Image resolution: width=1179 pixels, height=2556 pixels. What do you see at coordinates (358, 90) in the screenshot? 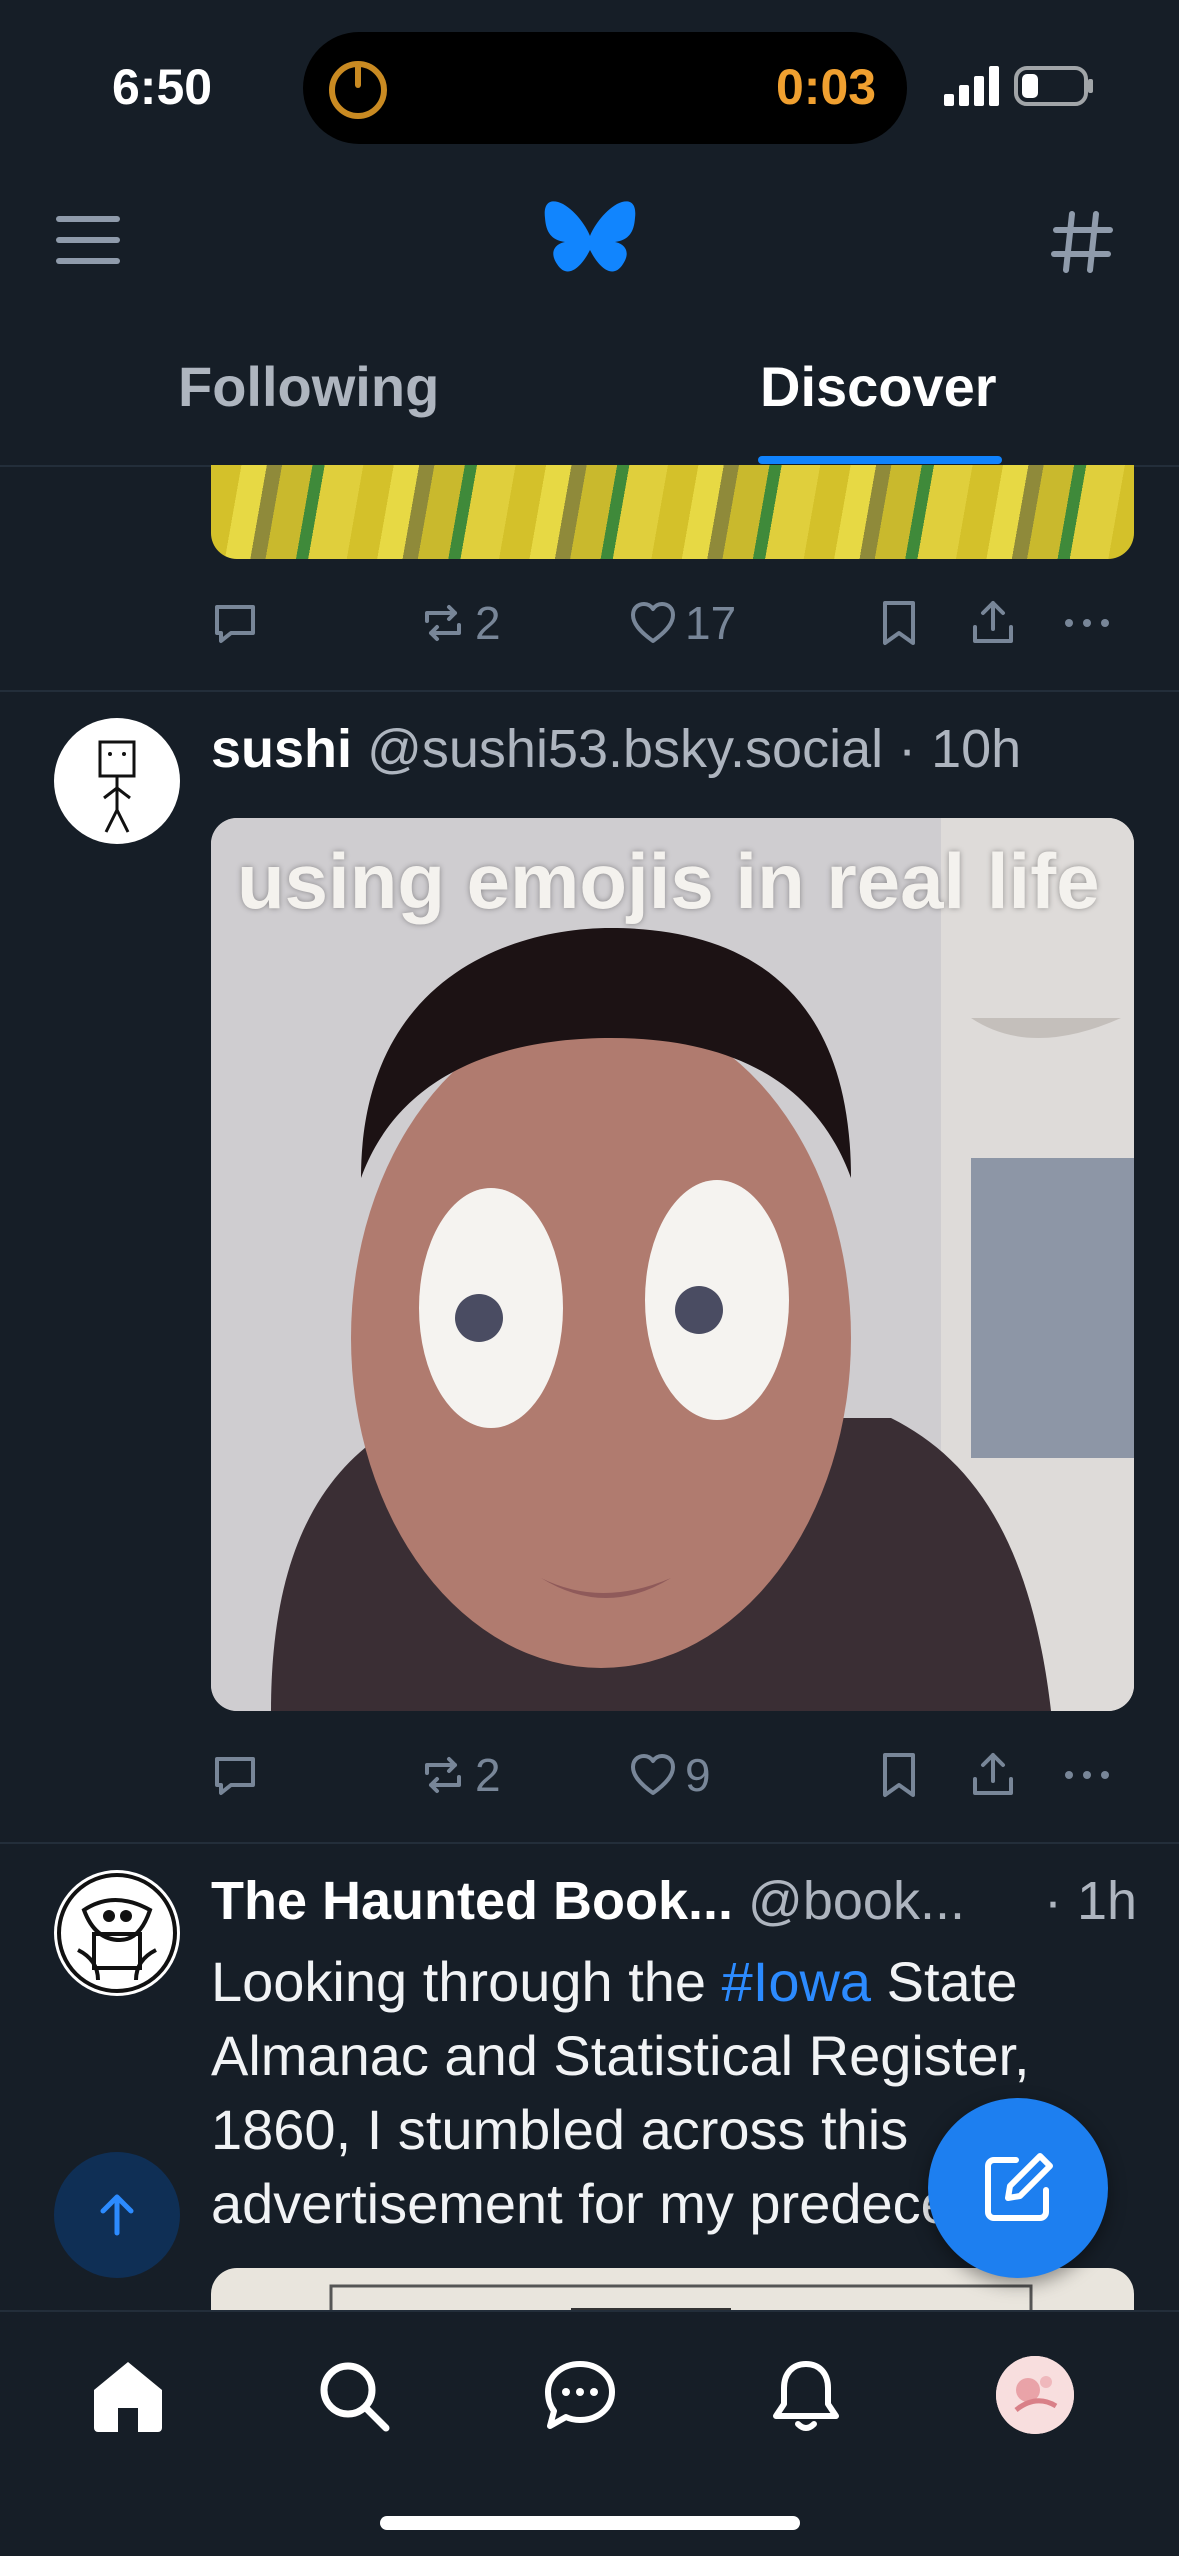
I see `timer-icon` at bounding box center [358, 90].